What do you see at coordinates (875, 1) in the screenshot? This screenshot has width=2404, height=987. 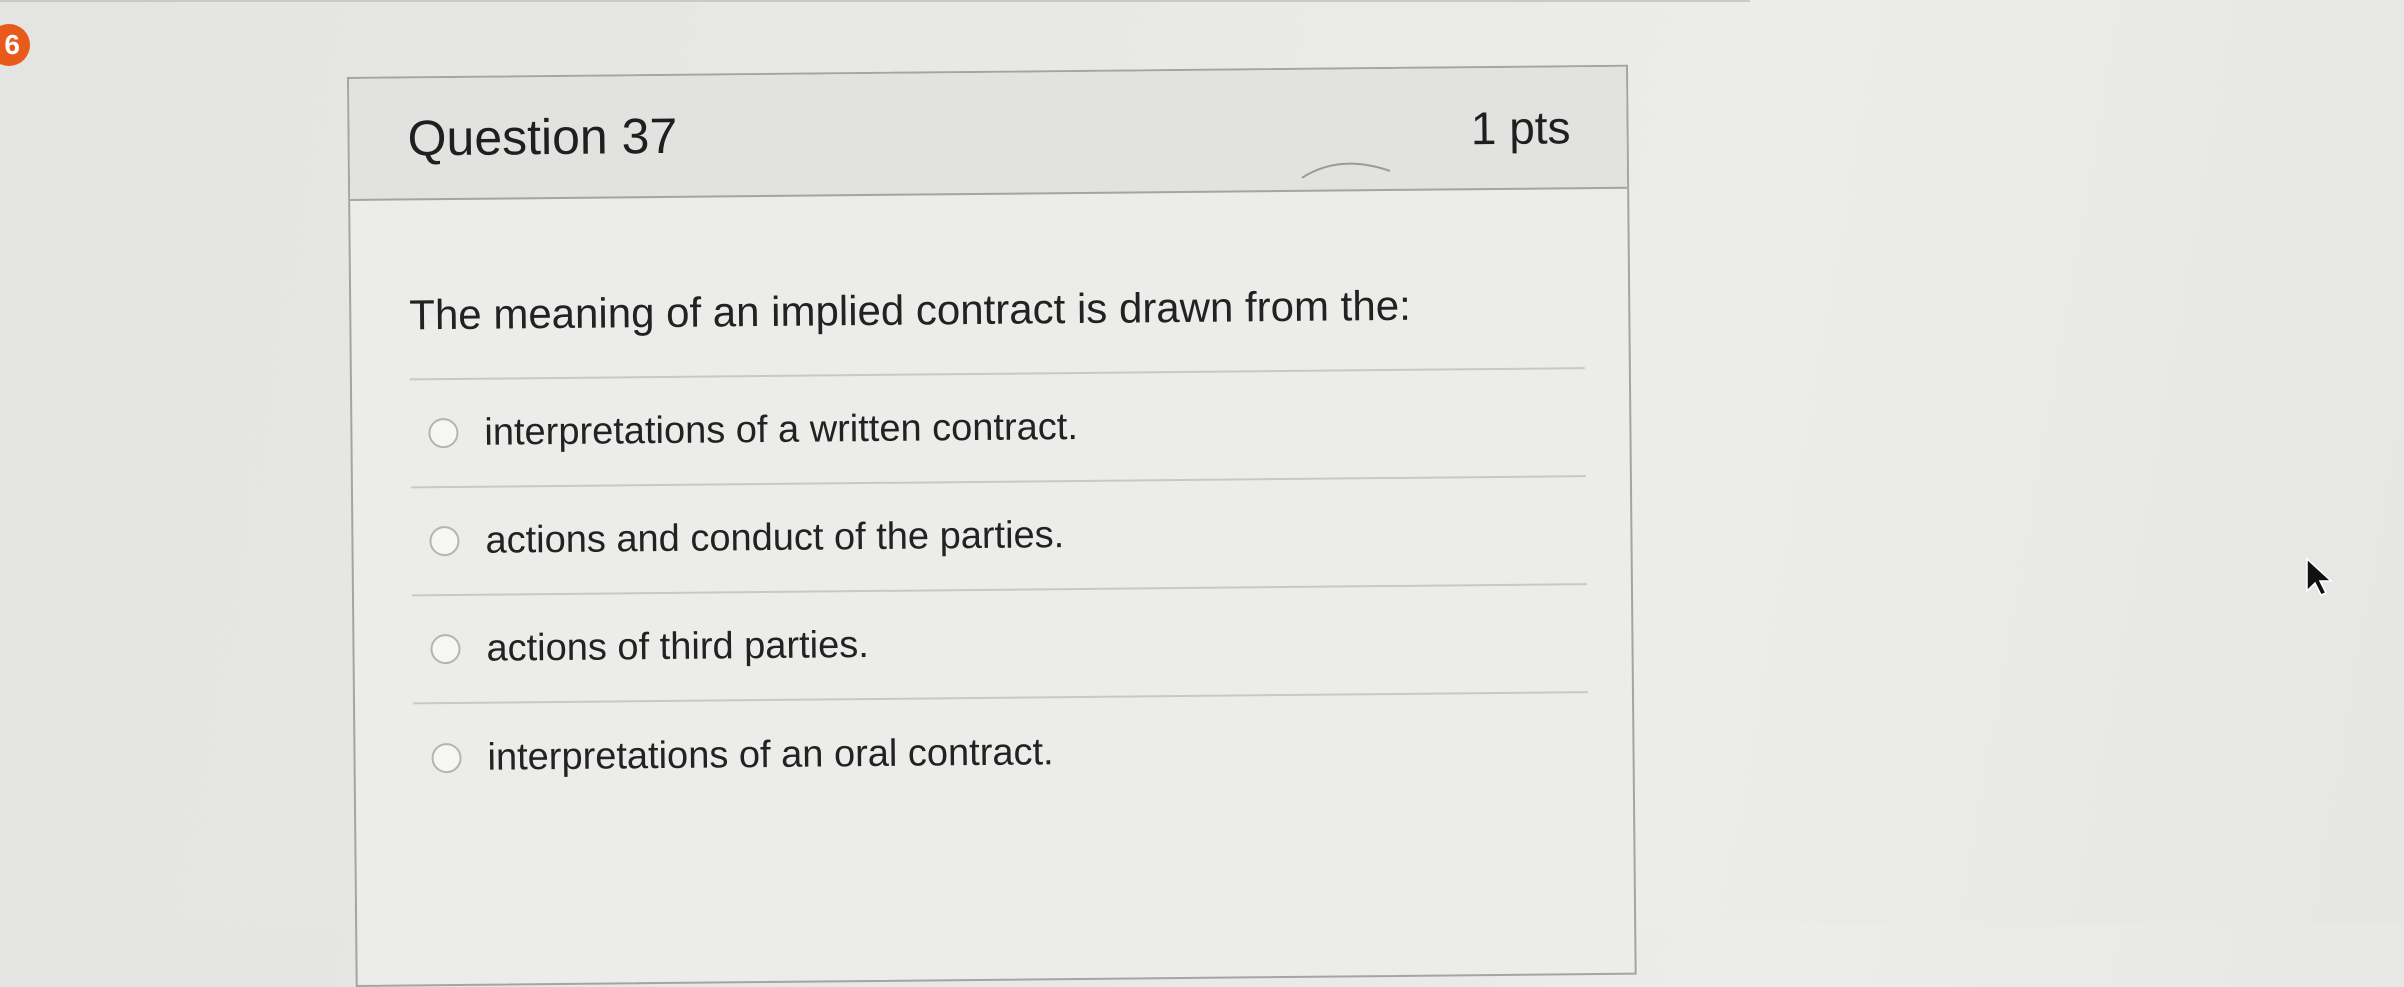 I see `page-top-border` at bounding box center [875, 1].